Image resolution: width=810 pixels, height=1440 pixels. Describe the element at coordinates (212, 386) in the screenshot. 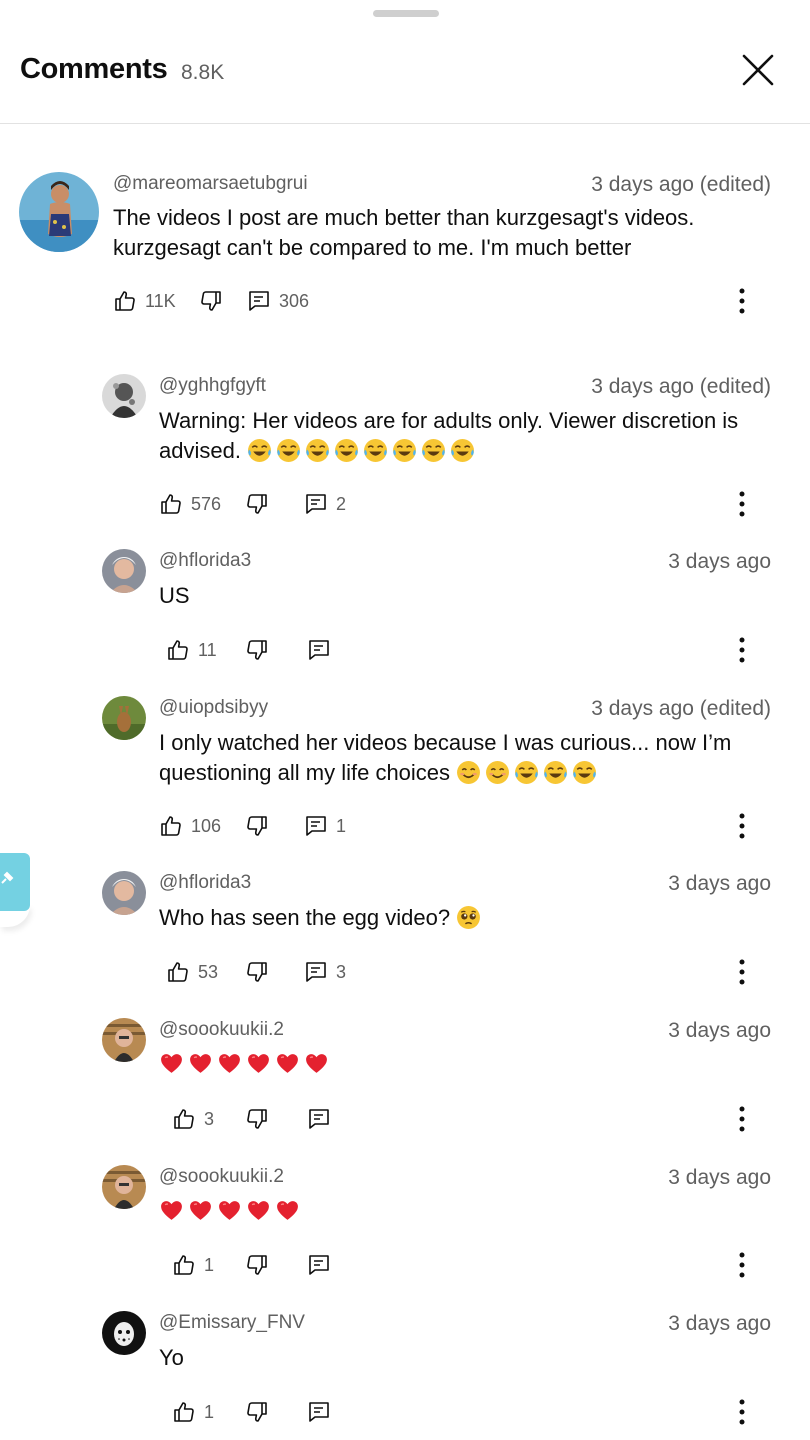

I see `comment-author: @yghhgfgyft` at that location.